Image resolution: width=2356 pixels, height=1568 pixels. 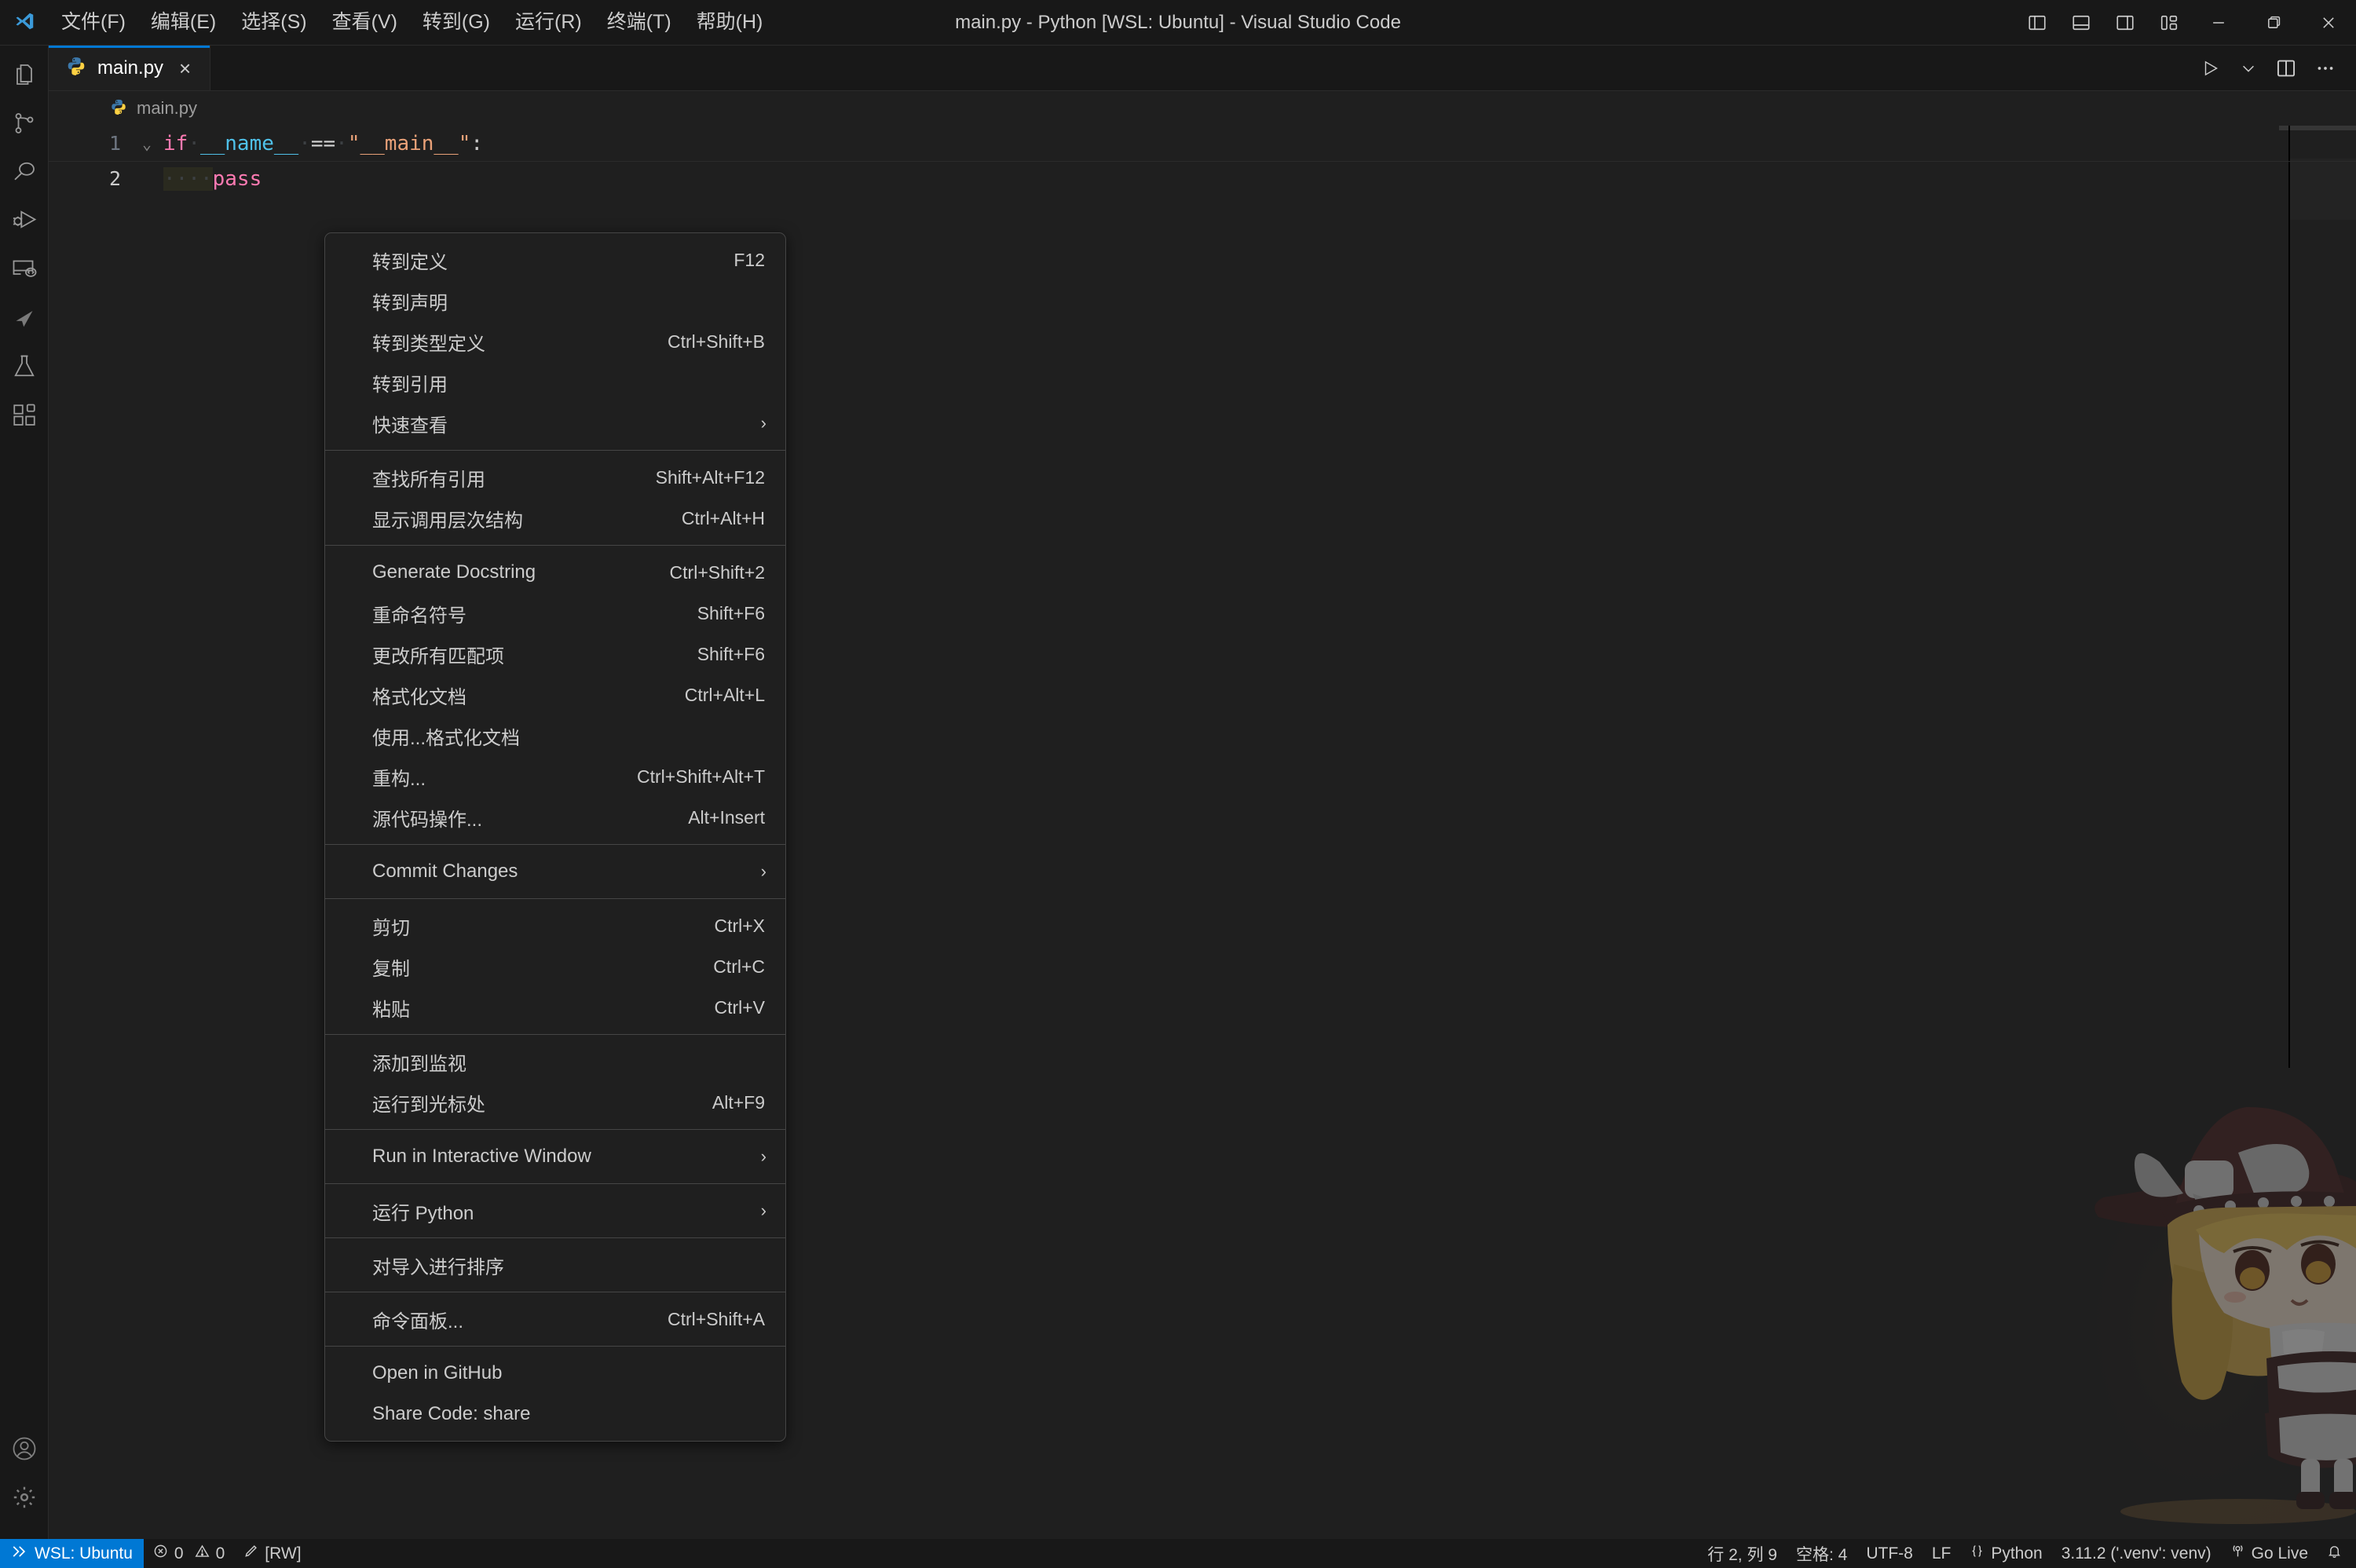 I want to click on ctx-paste: 粘贴 Ctrl+V, so click(x=555, y=1007).